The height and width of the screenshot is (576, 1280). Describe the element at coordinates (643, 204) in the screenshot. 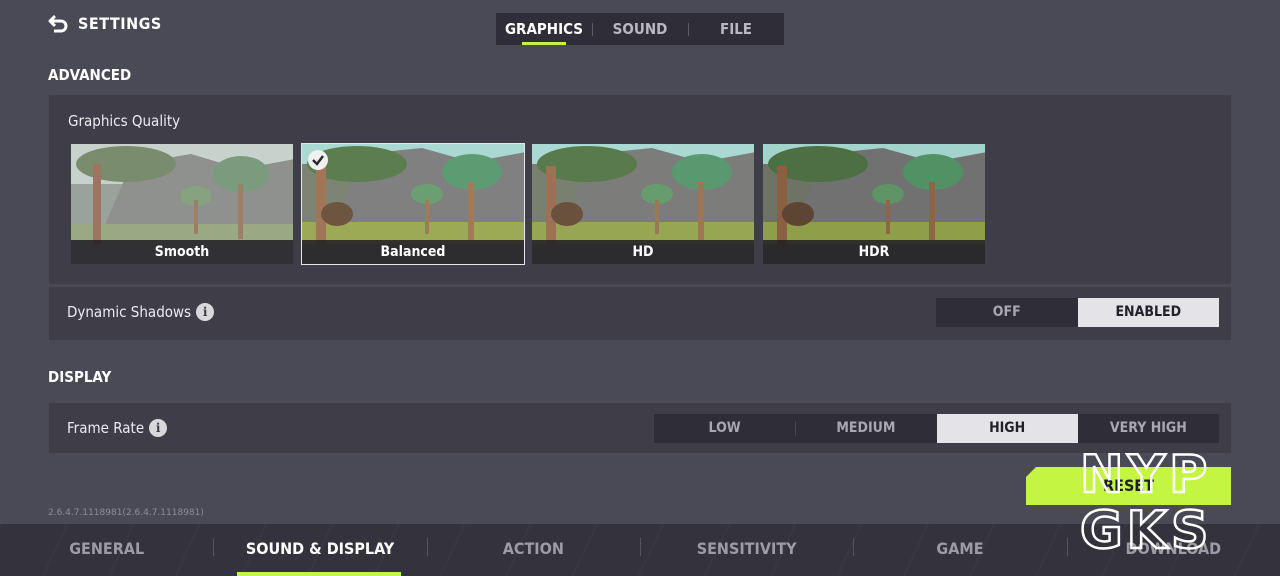

I see `quality-option-hd: HD` at that location.